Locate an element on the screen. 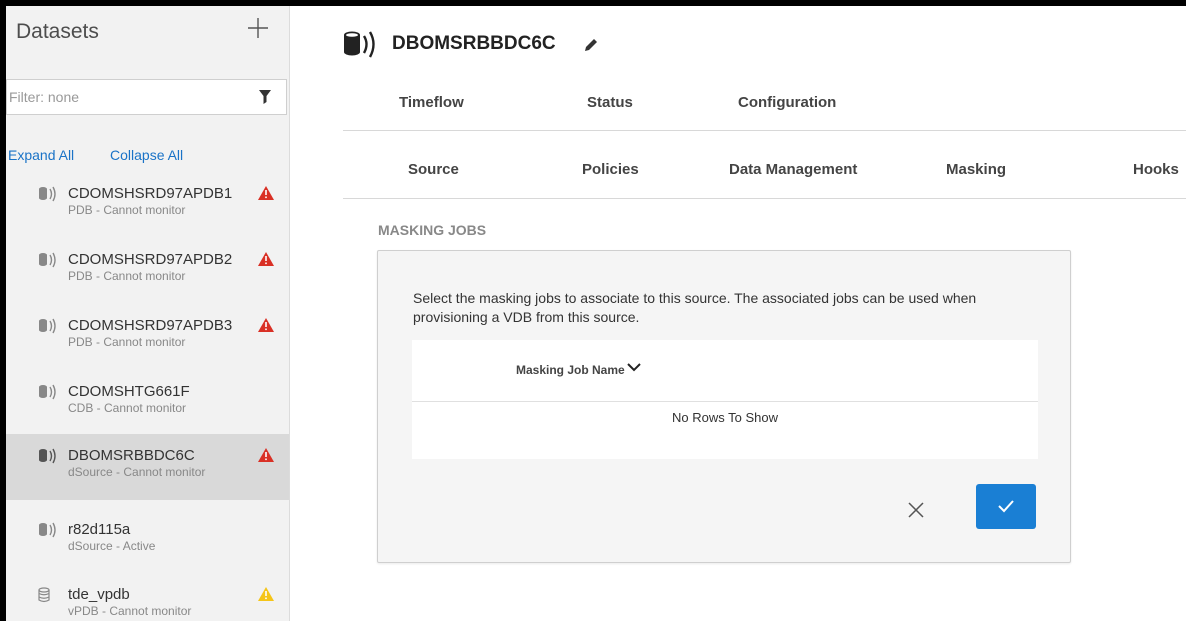  expand-all-link: Expand All is located at coordinates (41, 155).